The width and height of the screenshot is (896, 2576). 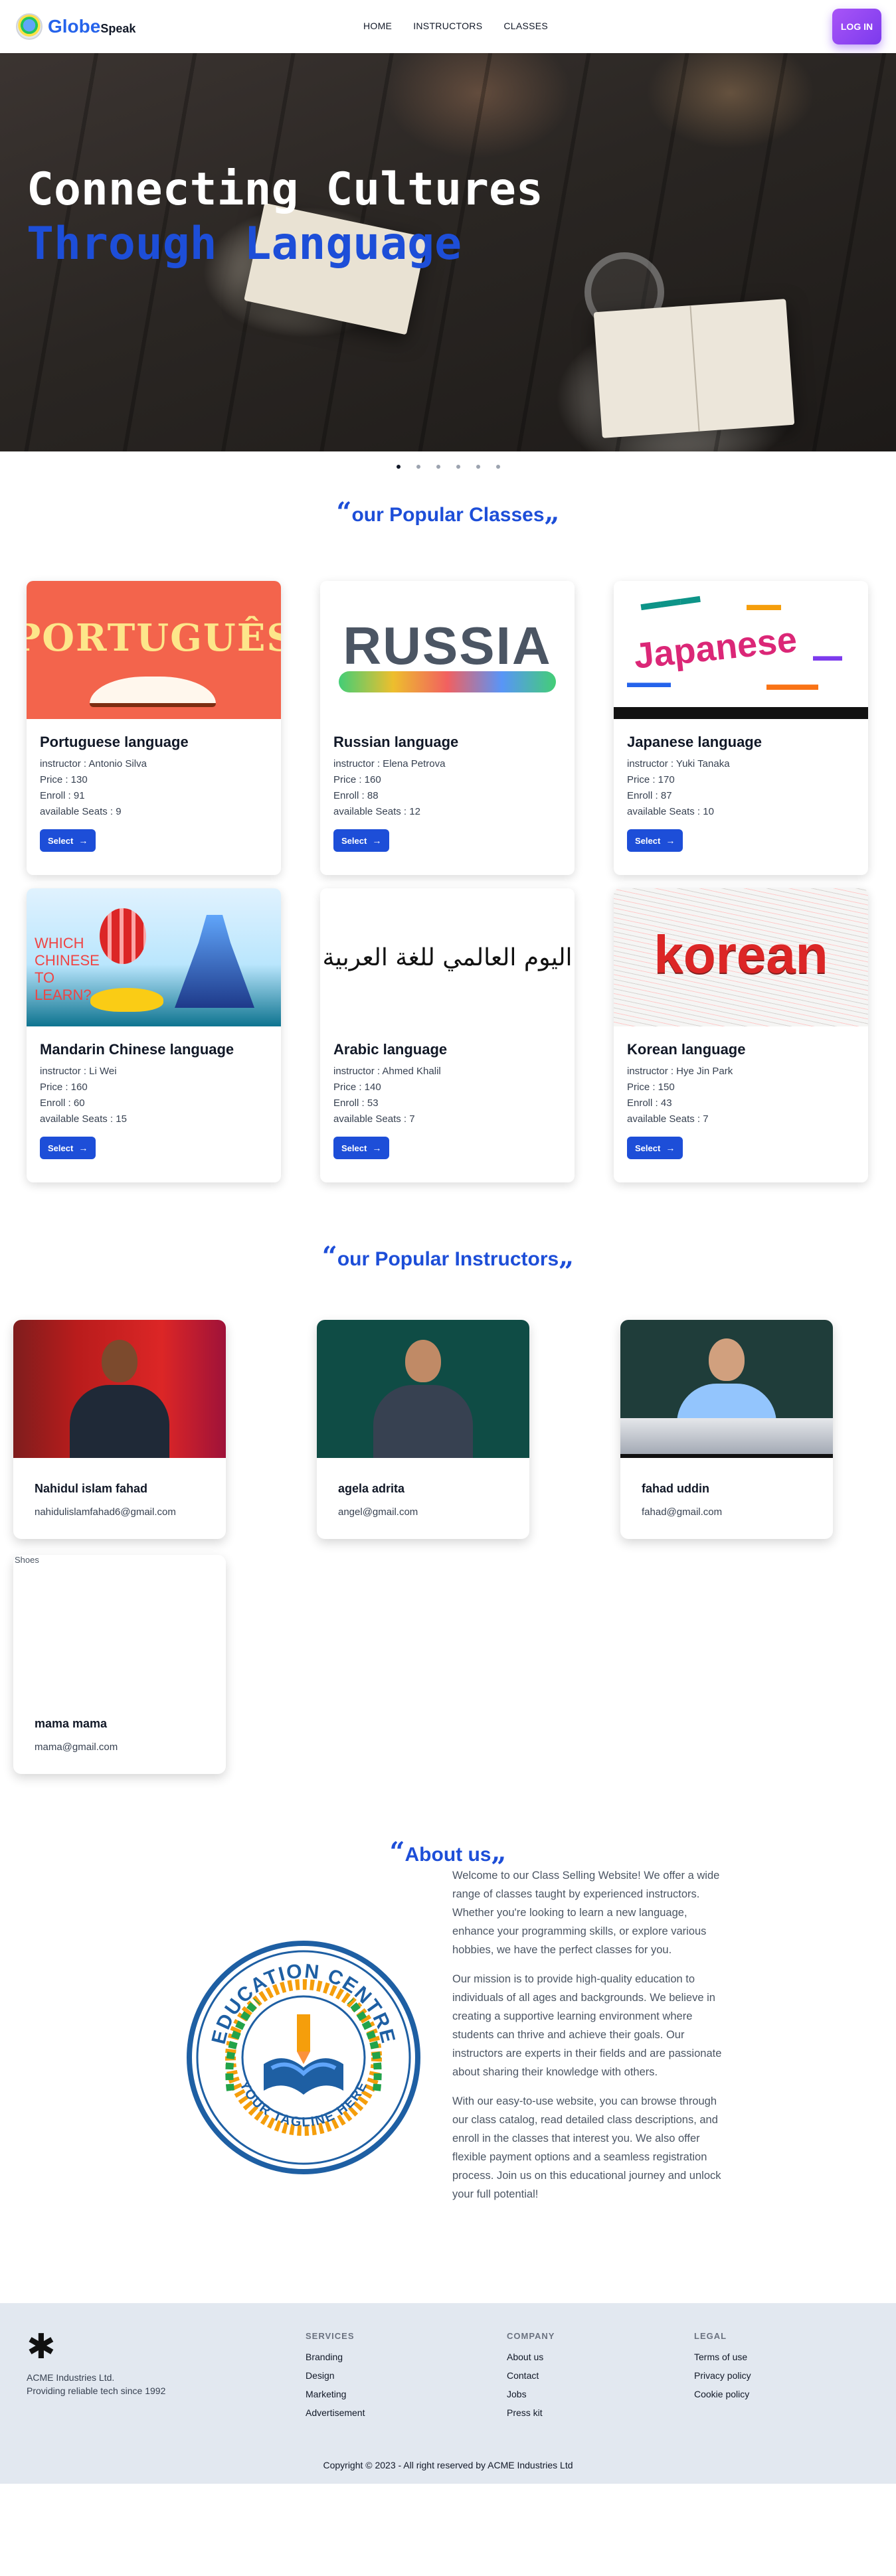 I want to click on login-button: LOG IN, so click(x=856, y=26).